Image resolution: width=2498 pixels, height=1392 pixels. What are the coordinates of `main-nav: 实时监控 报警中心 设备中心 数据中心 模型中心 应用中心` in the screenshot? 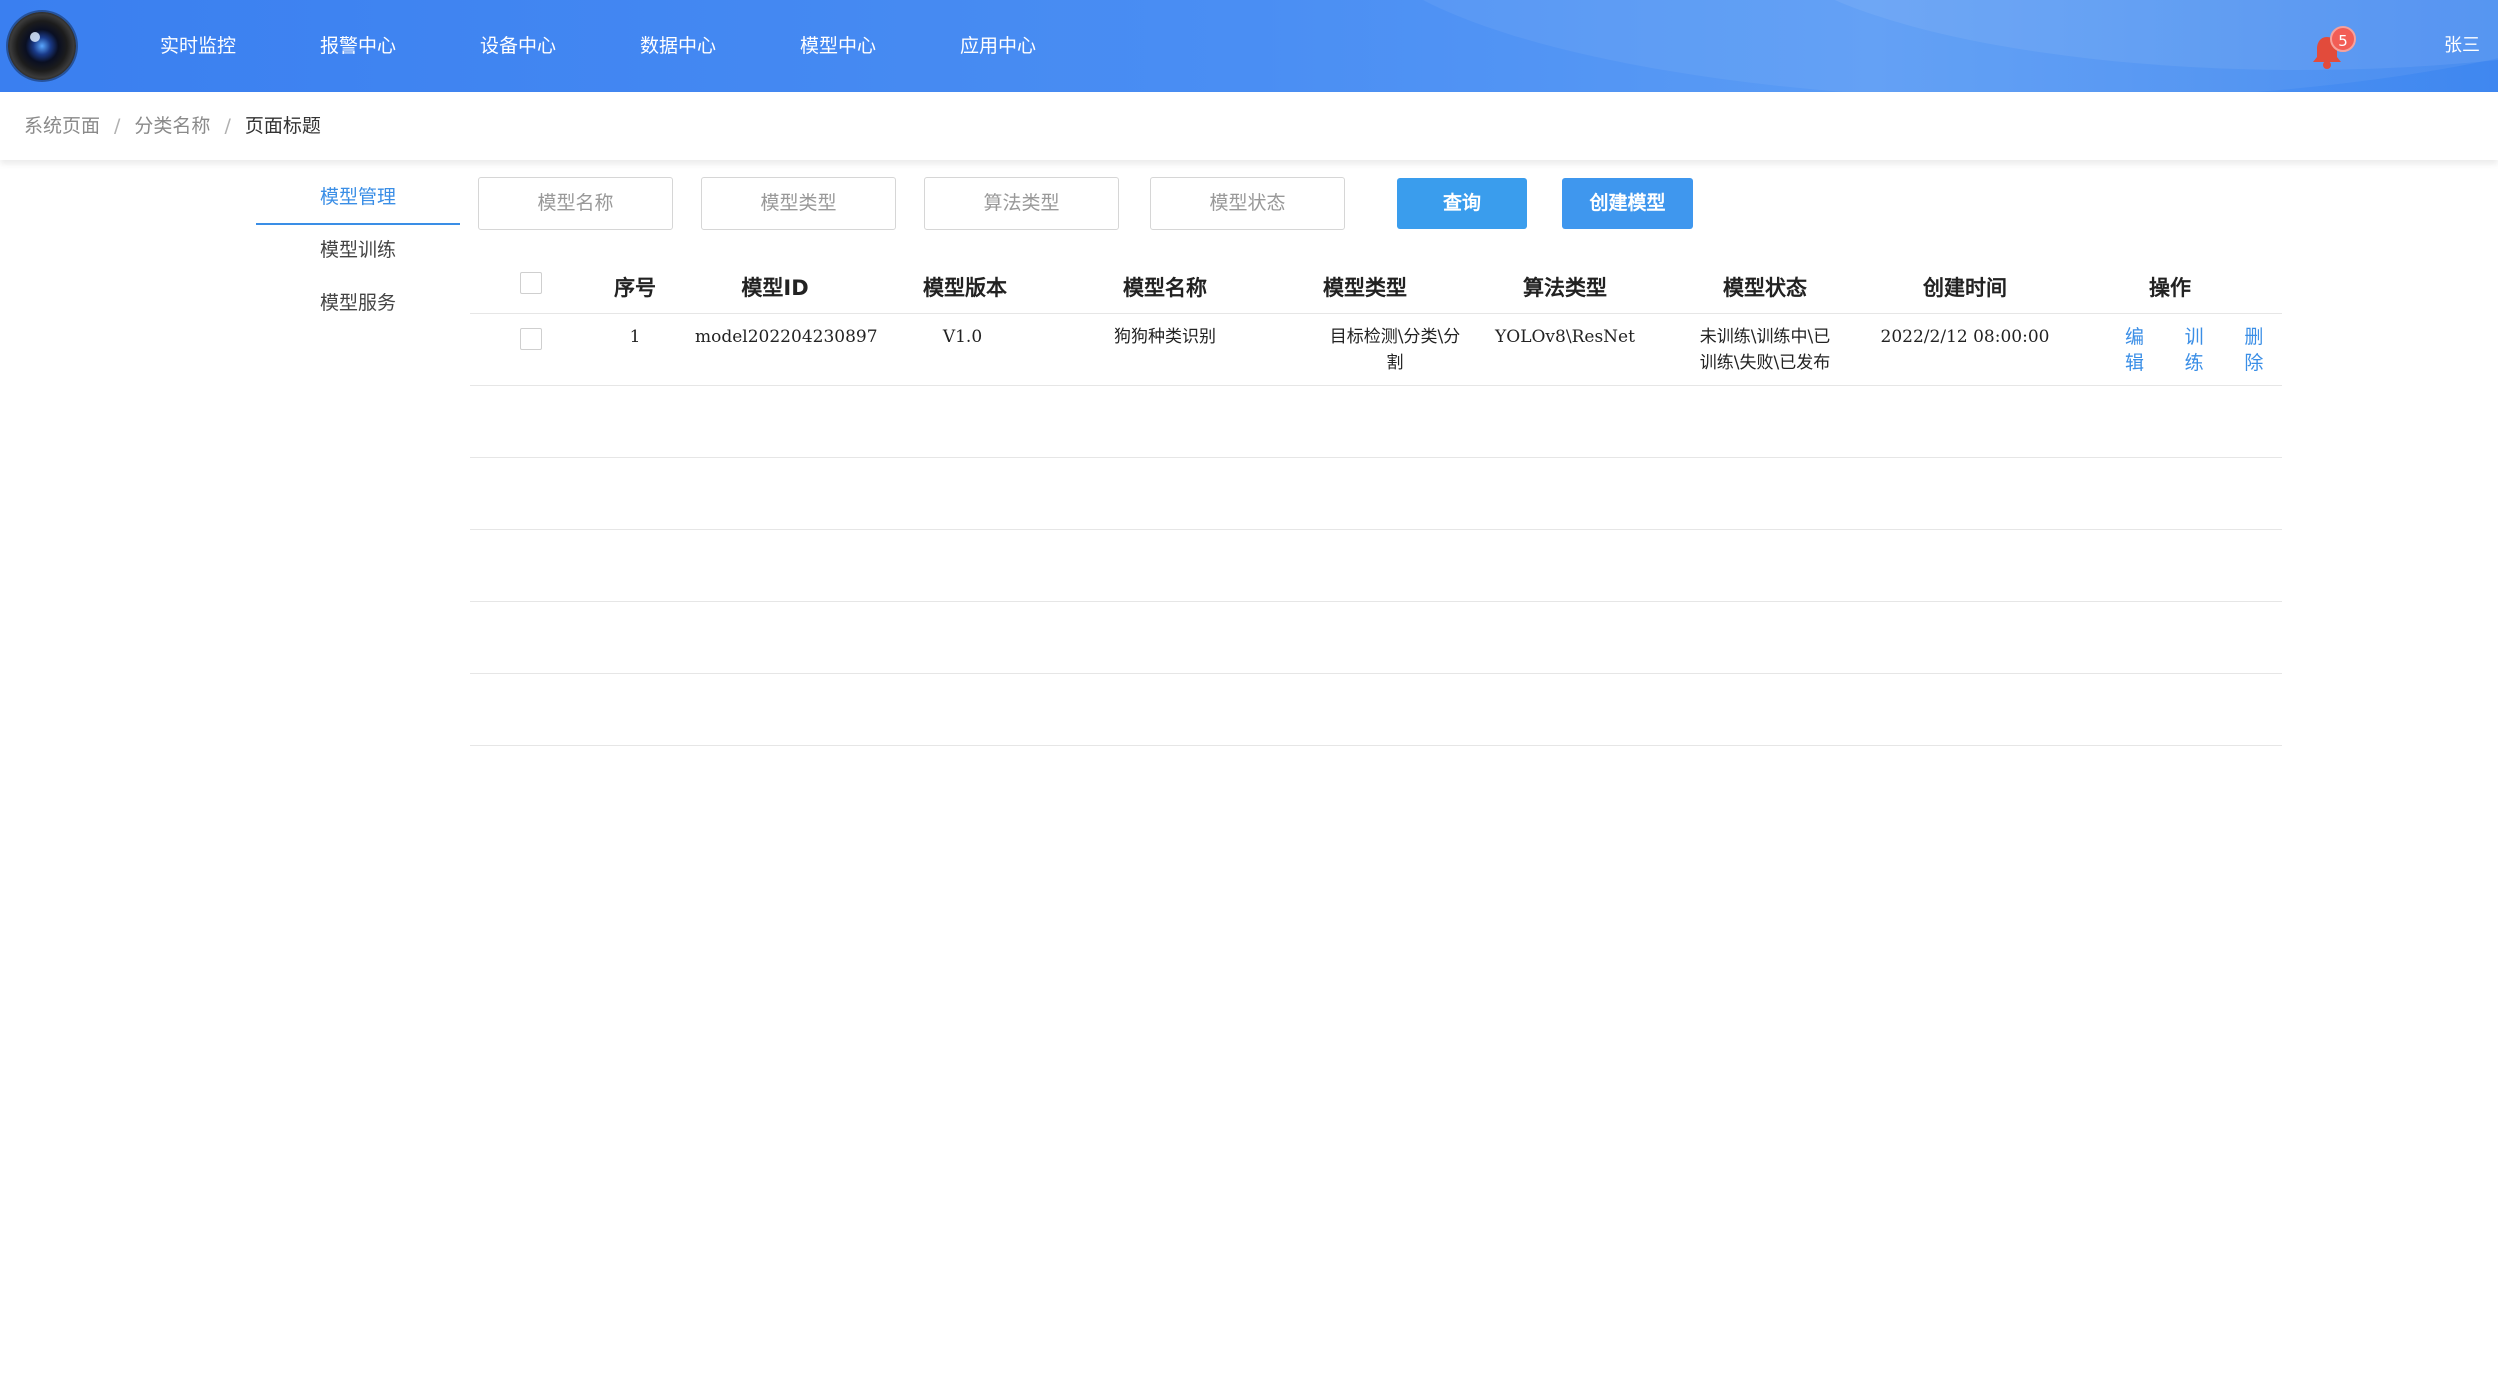 It's located at (640, 46).